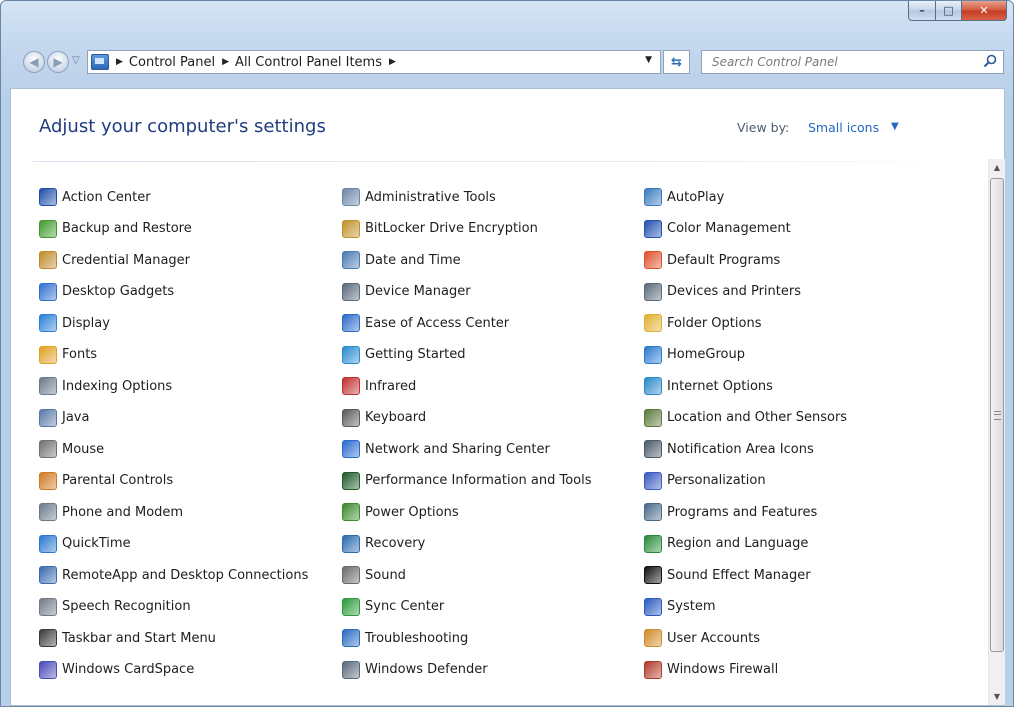  Describe the element at coordinates (48, 197) in the screenshot. I see `flag-icon` at that location.